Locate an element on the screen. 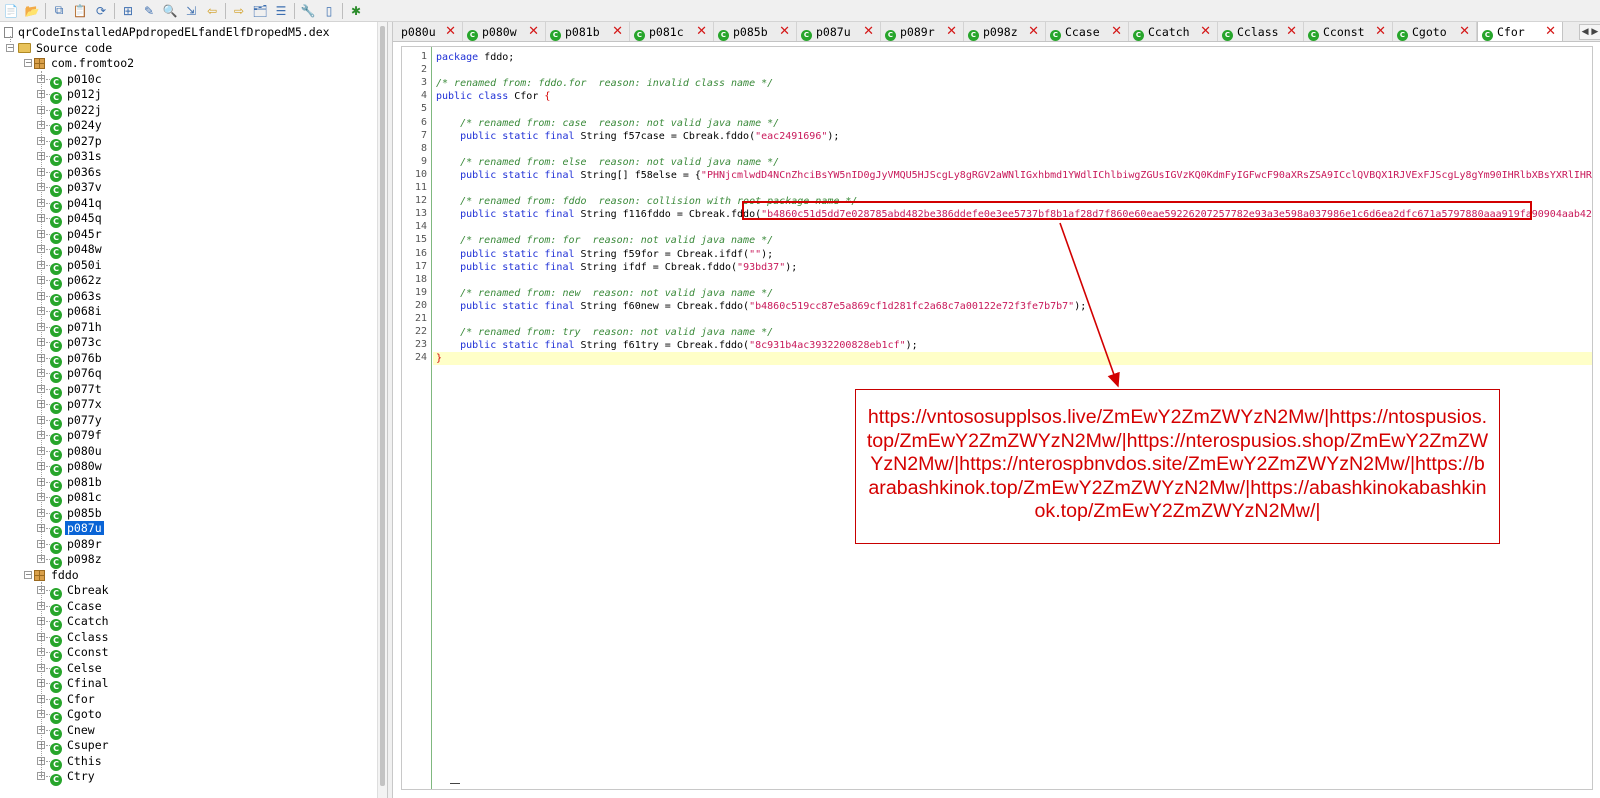 This screenshot has width=1600, height=798. tree-scrollbar is located at coordinates (382, 410).